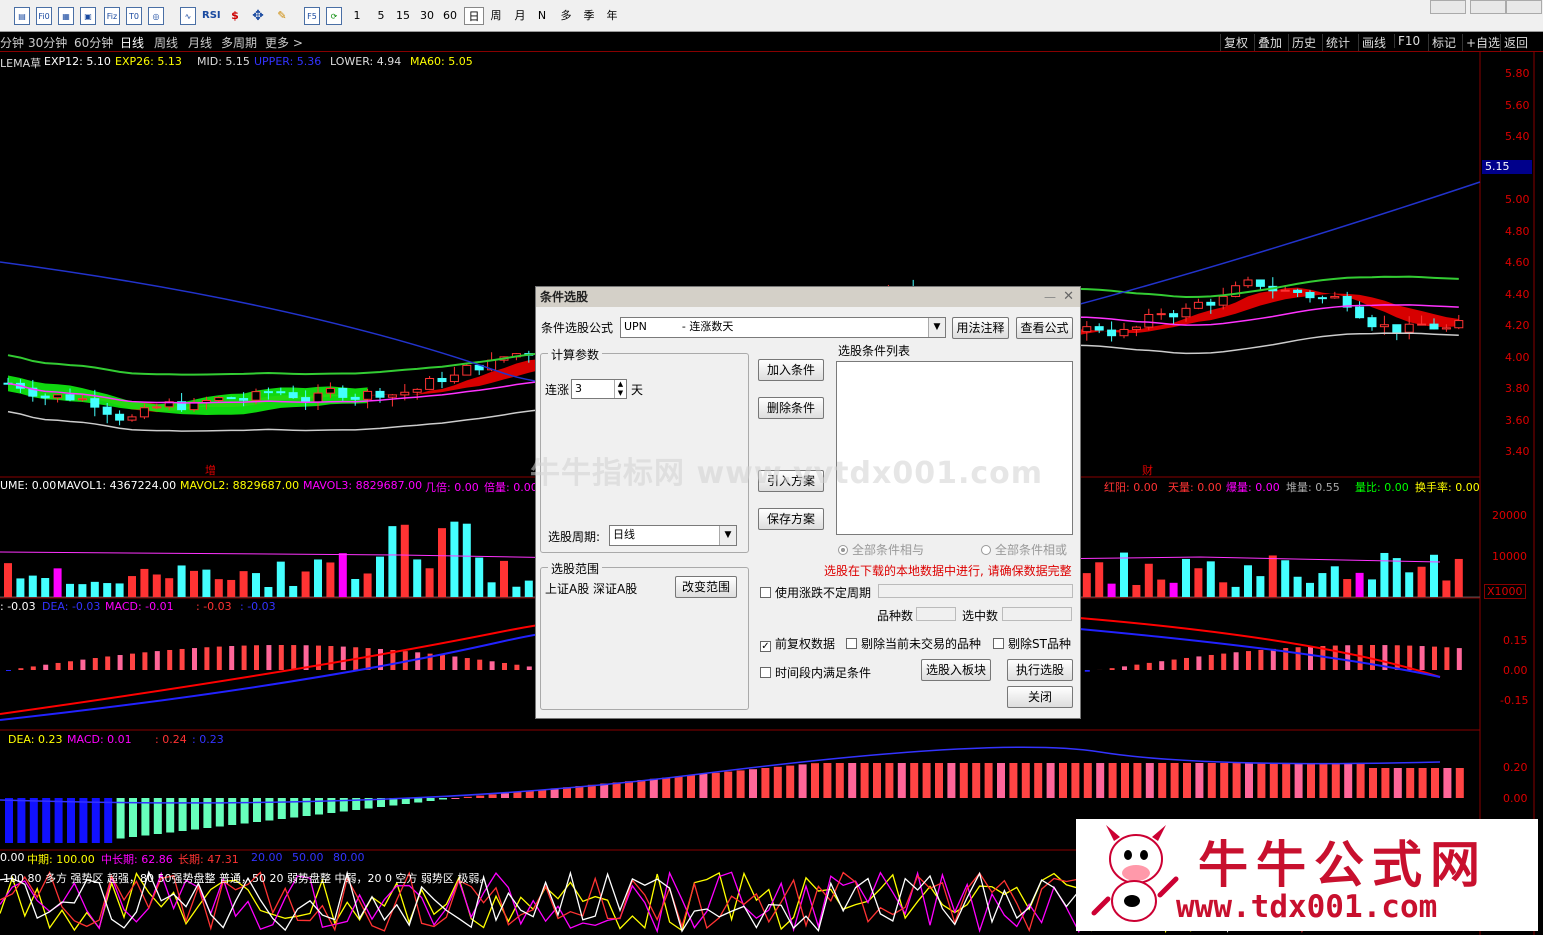 The width and height of the screenshot is (1543, 935). What do you see at coordinates (913, 643) in the screenshot?
I see `chk-notrade: 剔除当前未交易的品种` at bounding box center [913, 643].